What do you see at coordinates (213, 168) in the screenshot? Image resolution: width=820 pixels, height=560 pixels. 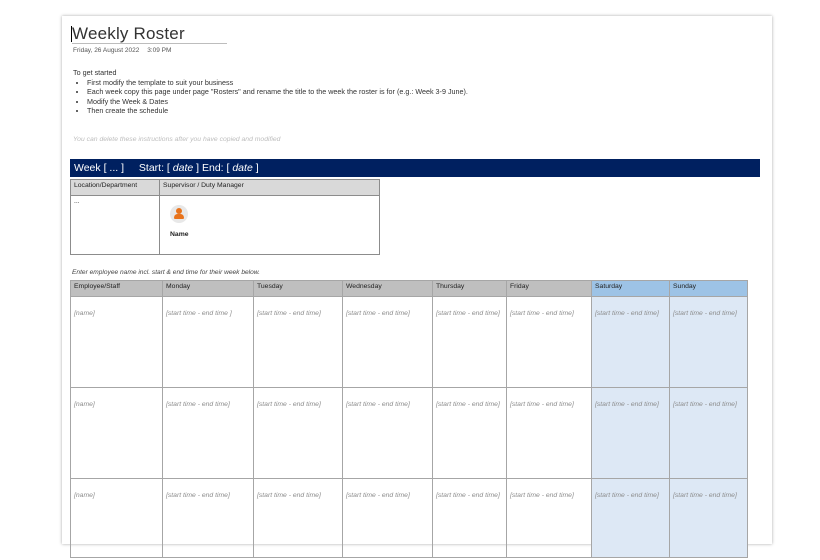 I see `end-label: ] End: [` at bounding box center [213, 168].